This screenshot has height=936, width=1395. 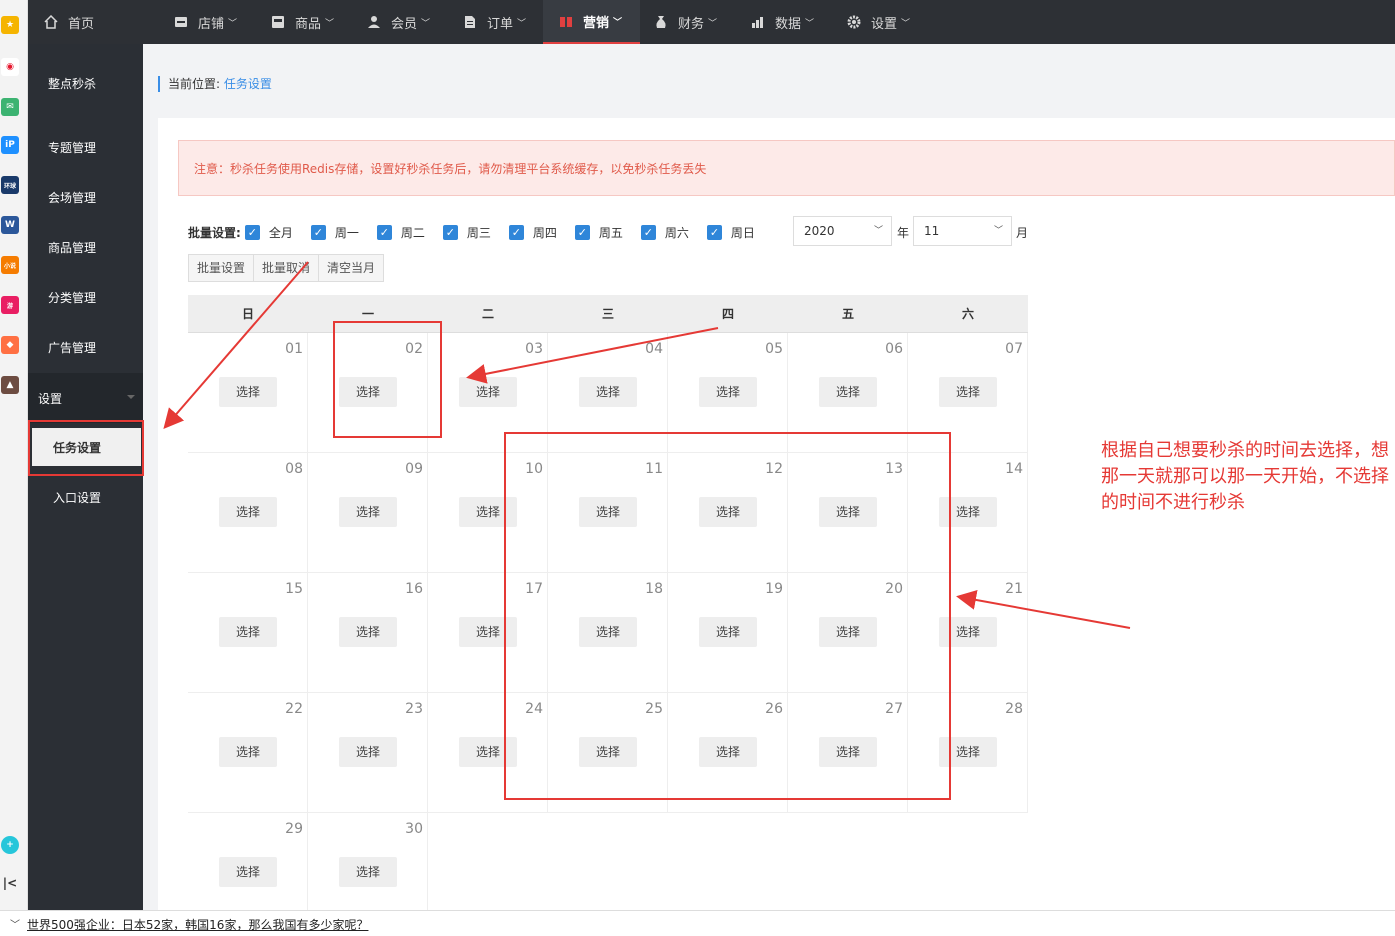 I want to click on nav-home: 首页, so click(x=69, y=22).